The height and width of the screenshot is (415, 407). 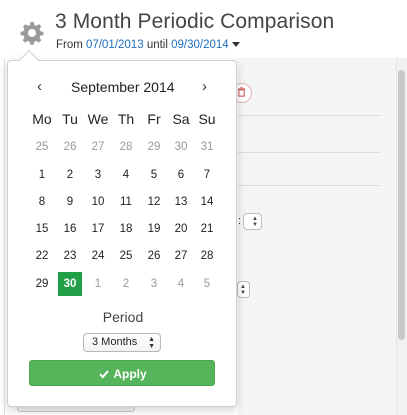 What do you see at coordinates (207, 175) in the screenshot?
I see `calendar-day: 7` at bounding box center [207, 175].